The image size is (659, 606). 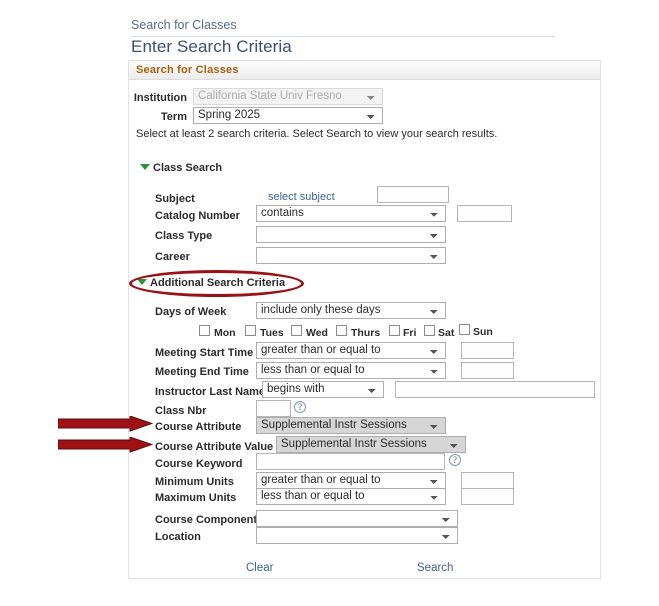 What do you see at coordinates (211, 46) in the screenshot?
I see `page-title: Enter Search Criteria` at bounding box center [211, 46].